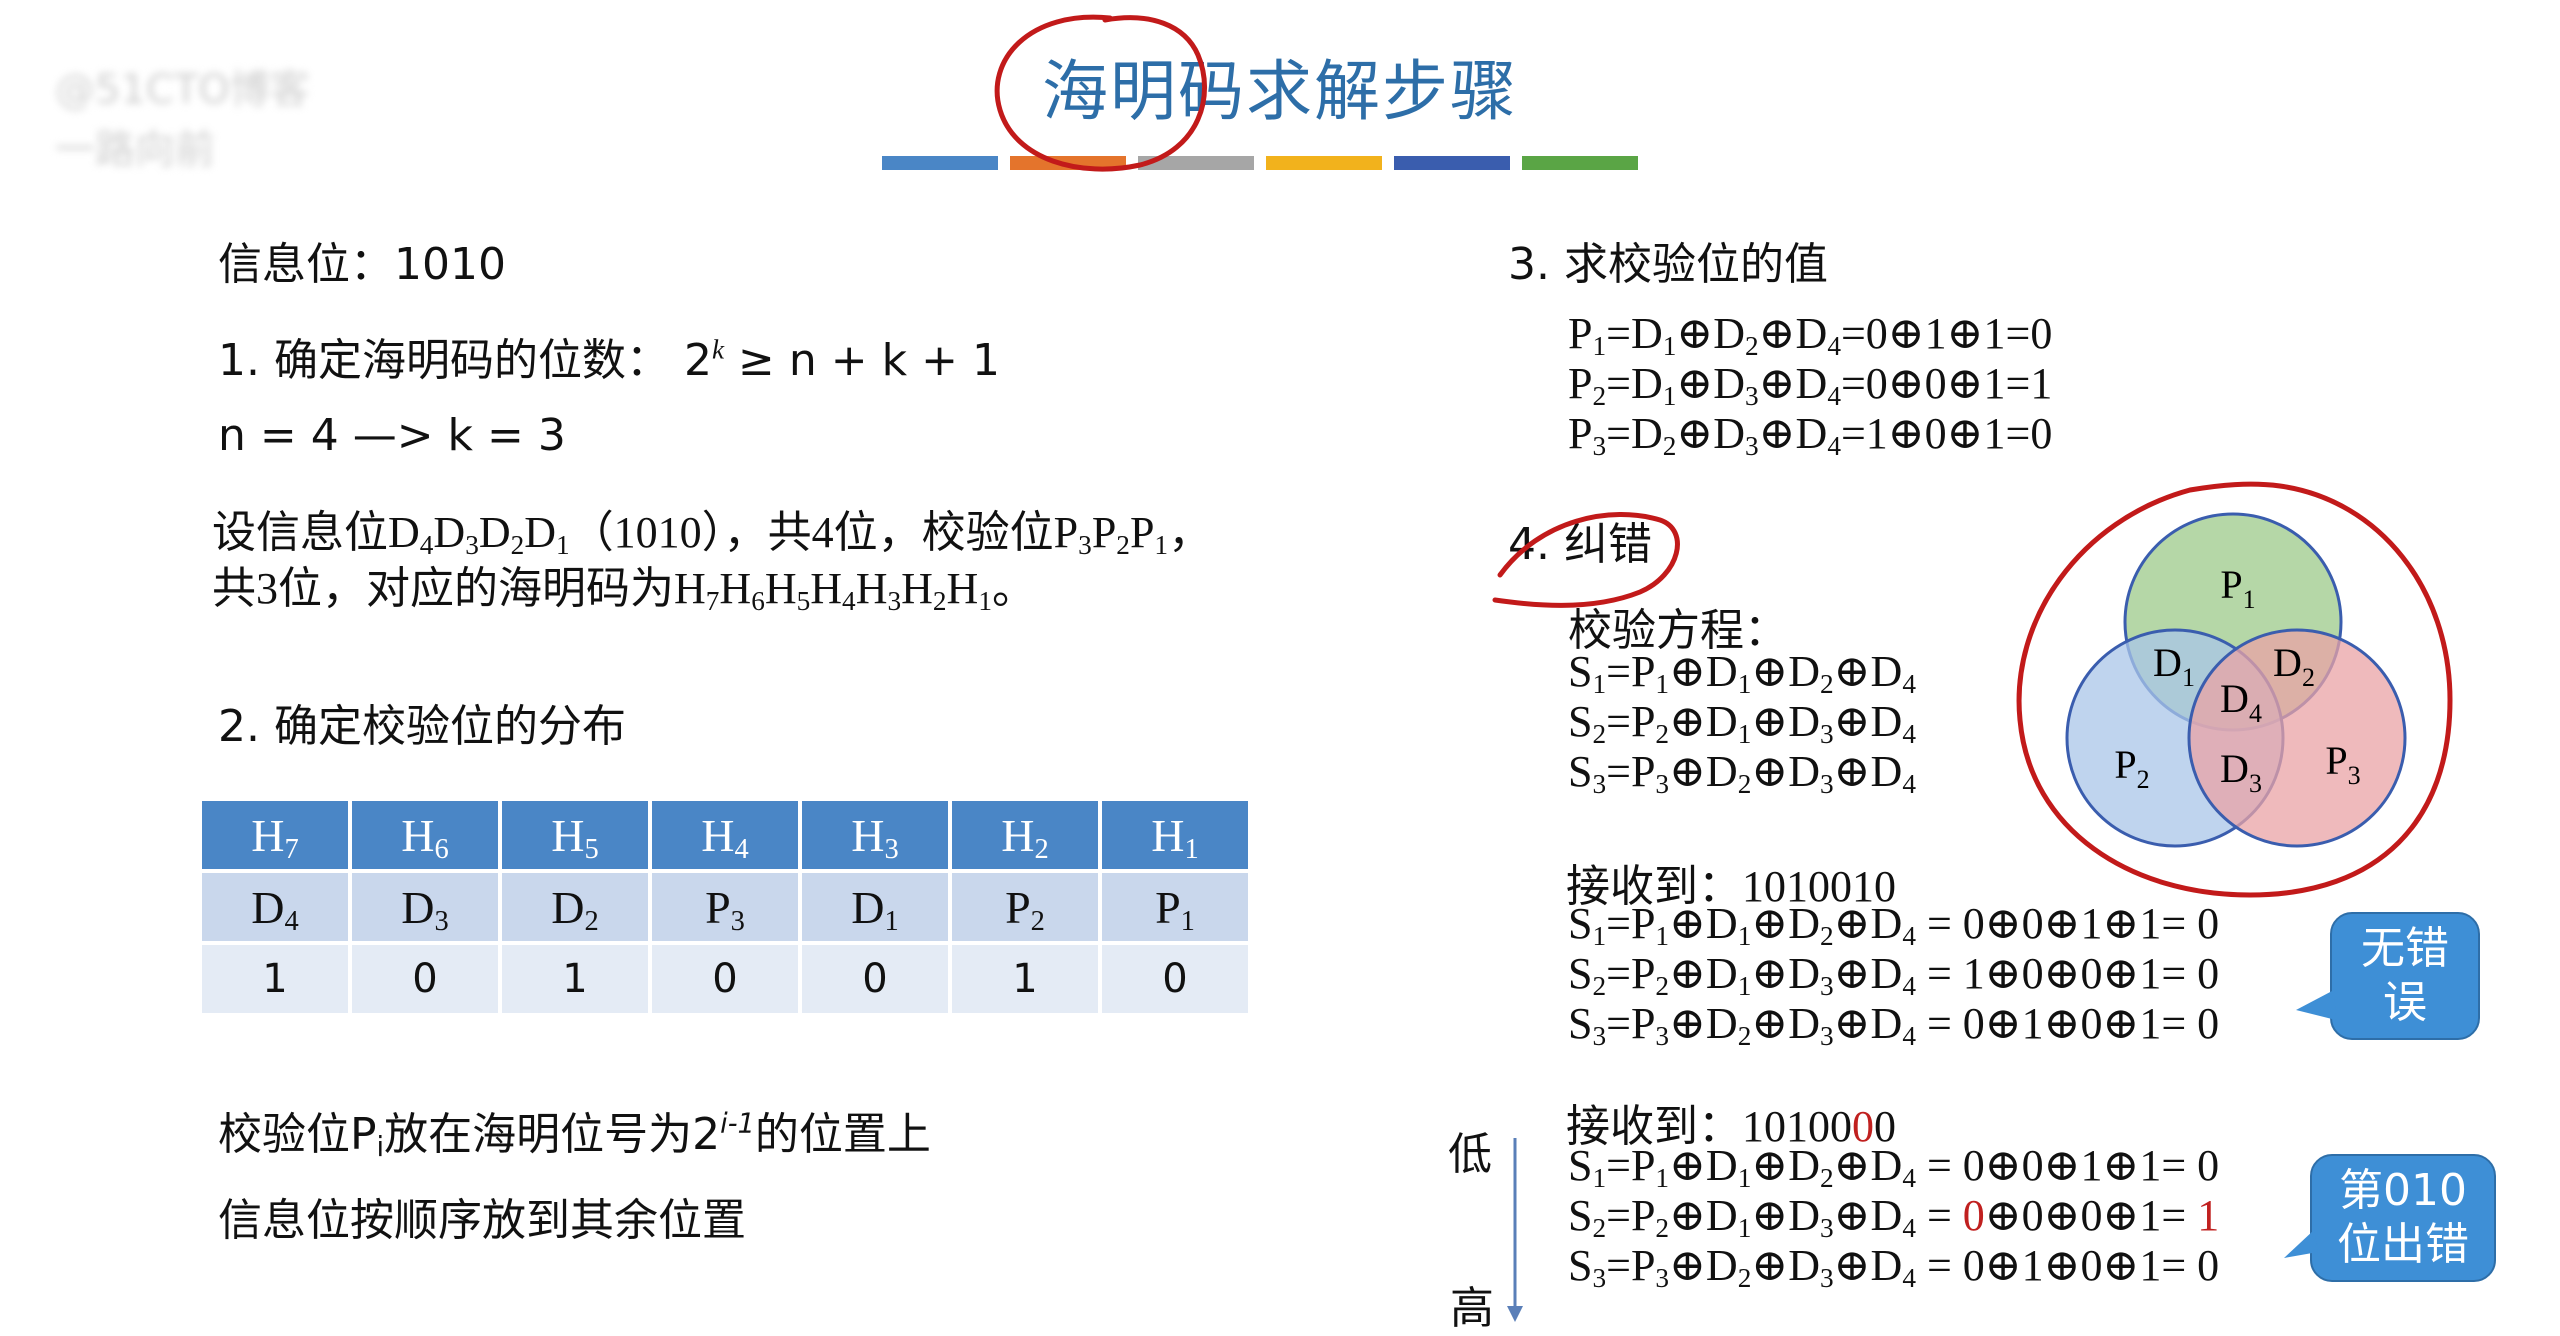 This screenshot has height=1336, width=2560. What do you see at coordinates (1586, 560) in the screenshot?
I see `step4-circle-annotation` at bounding box center [1586, 560].